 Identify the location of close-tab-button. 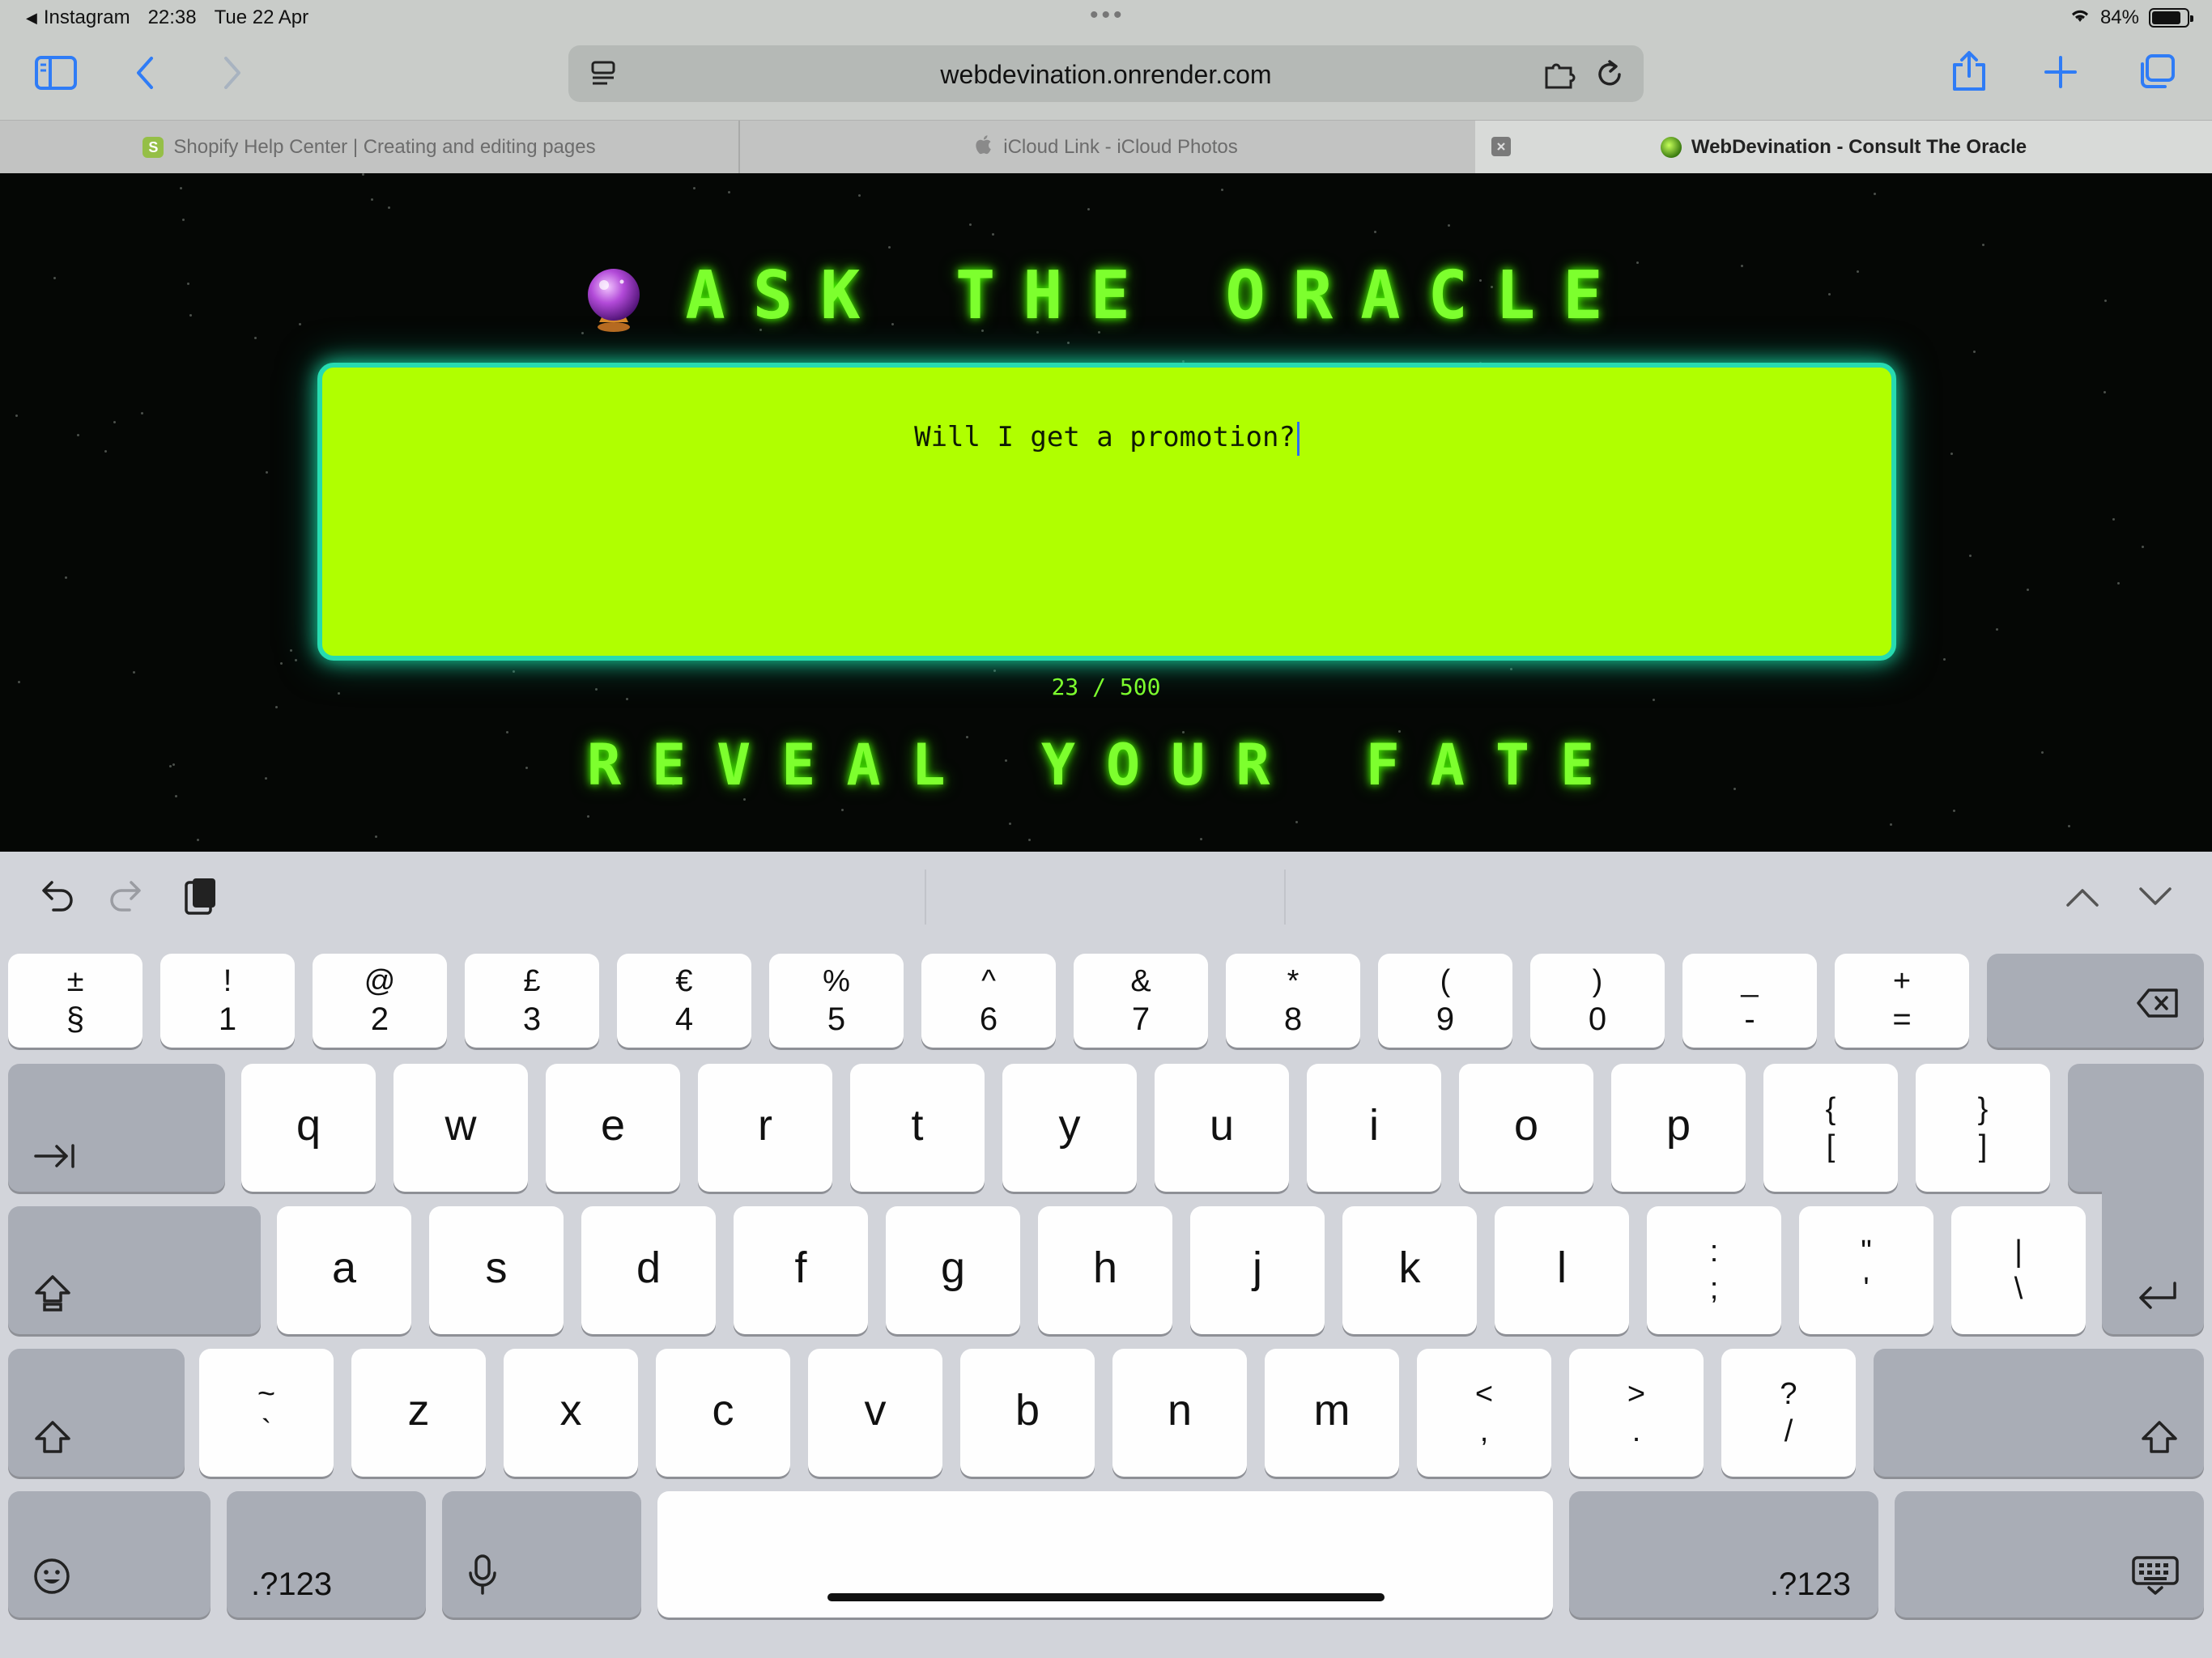
(1501, 146).